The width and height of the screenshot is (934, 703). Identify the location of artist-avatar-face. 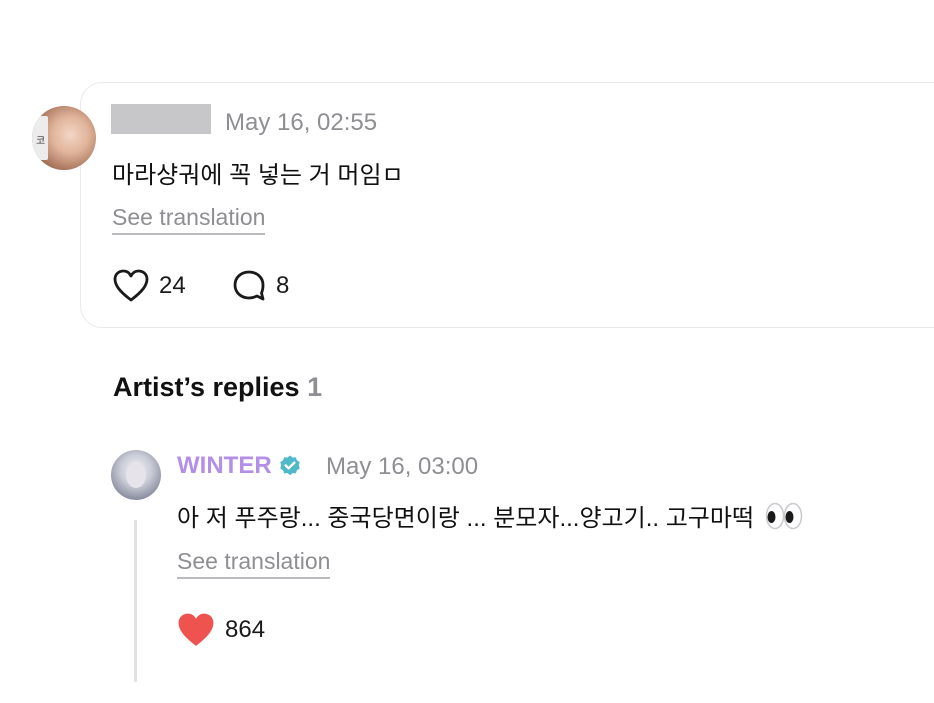
(136, 475).